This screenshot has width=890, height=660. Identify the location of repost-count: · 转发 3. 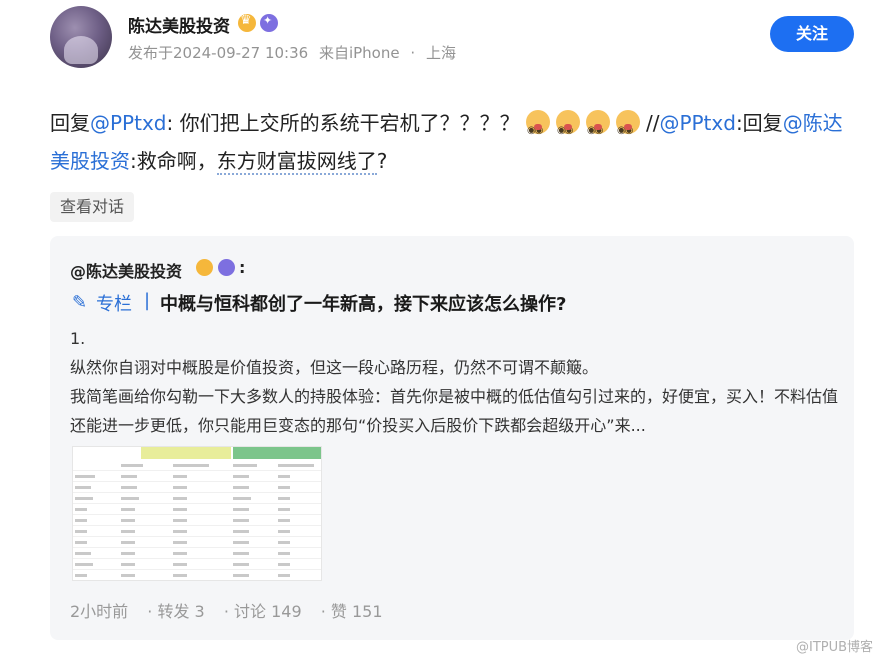
(175, 611).